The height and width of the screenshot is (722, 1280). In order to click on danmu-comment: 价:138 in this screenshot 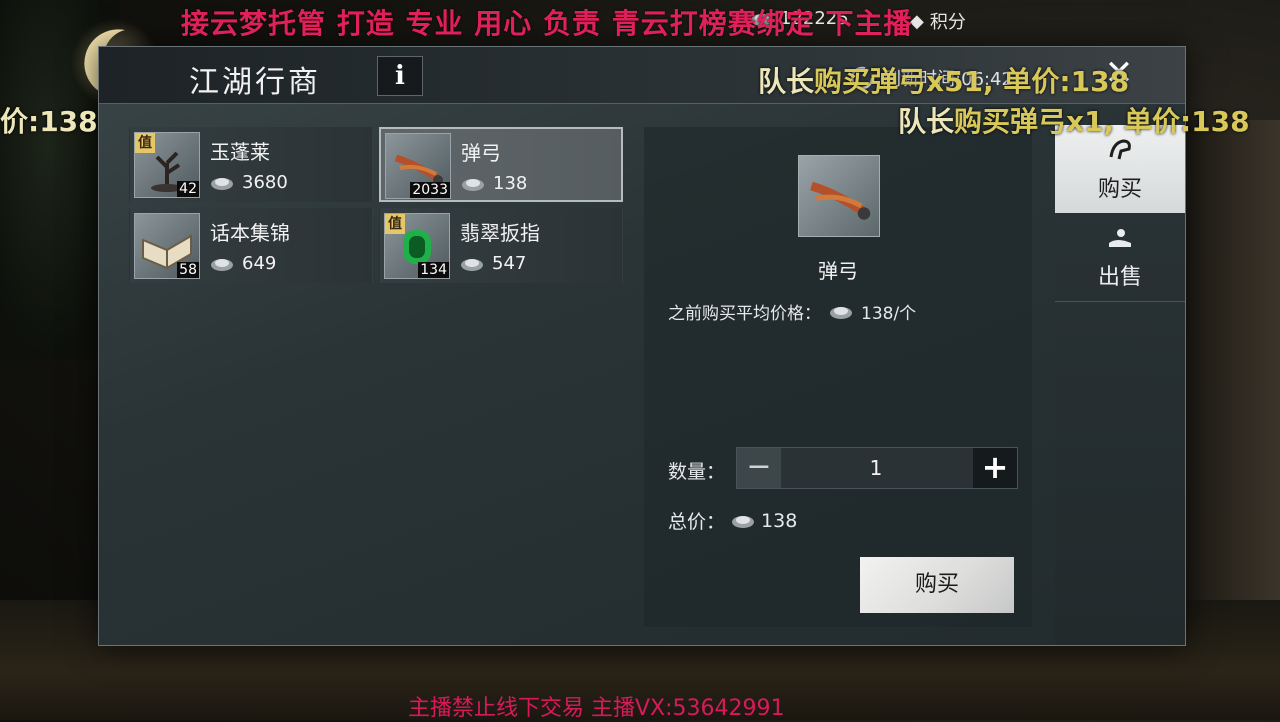, I will do `click(49, 120)`.